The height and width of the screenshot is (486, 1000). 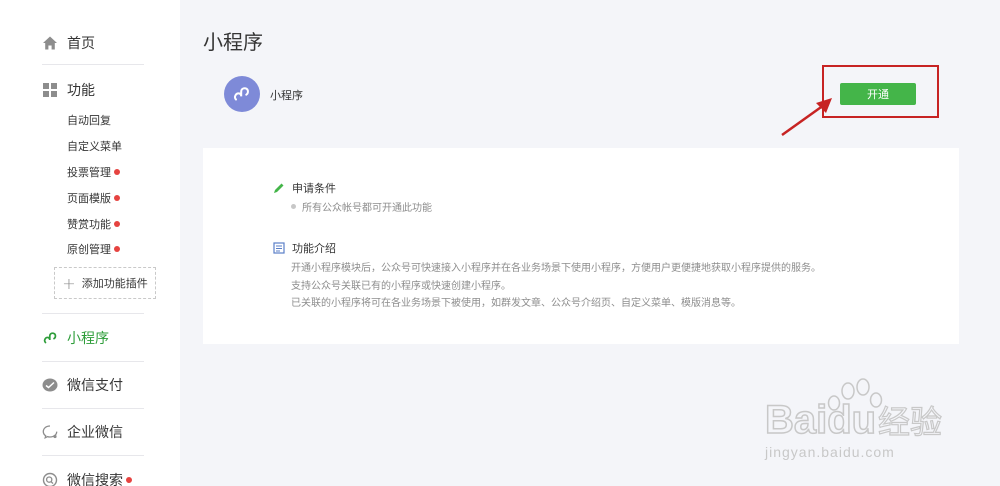 I want to click on intro-heading: 功能介绍, so click(x=304, y=248).